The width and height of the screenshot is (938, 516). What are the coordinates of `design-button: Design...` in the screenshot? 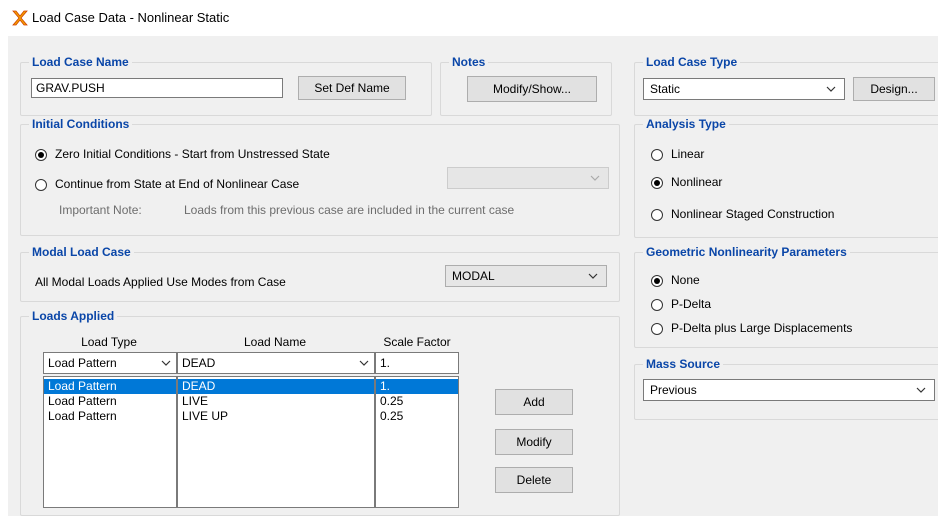 It's located at (894, 89).